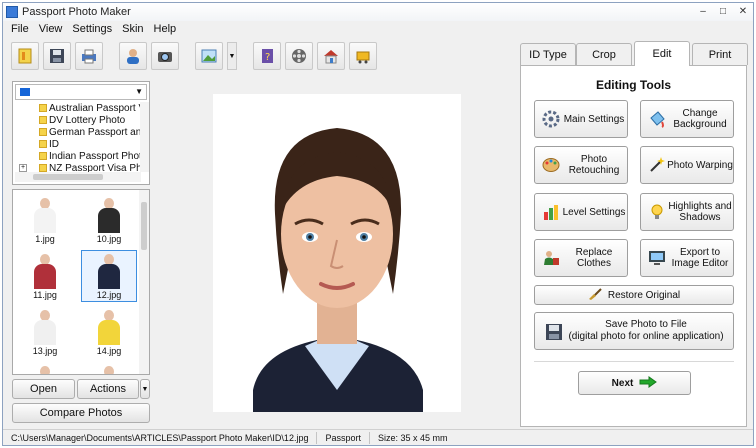 This screenshot has height=448, width=756. I want to click on tree-item: + NZ Passport Visa Pho, so click(78, 167).